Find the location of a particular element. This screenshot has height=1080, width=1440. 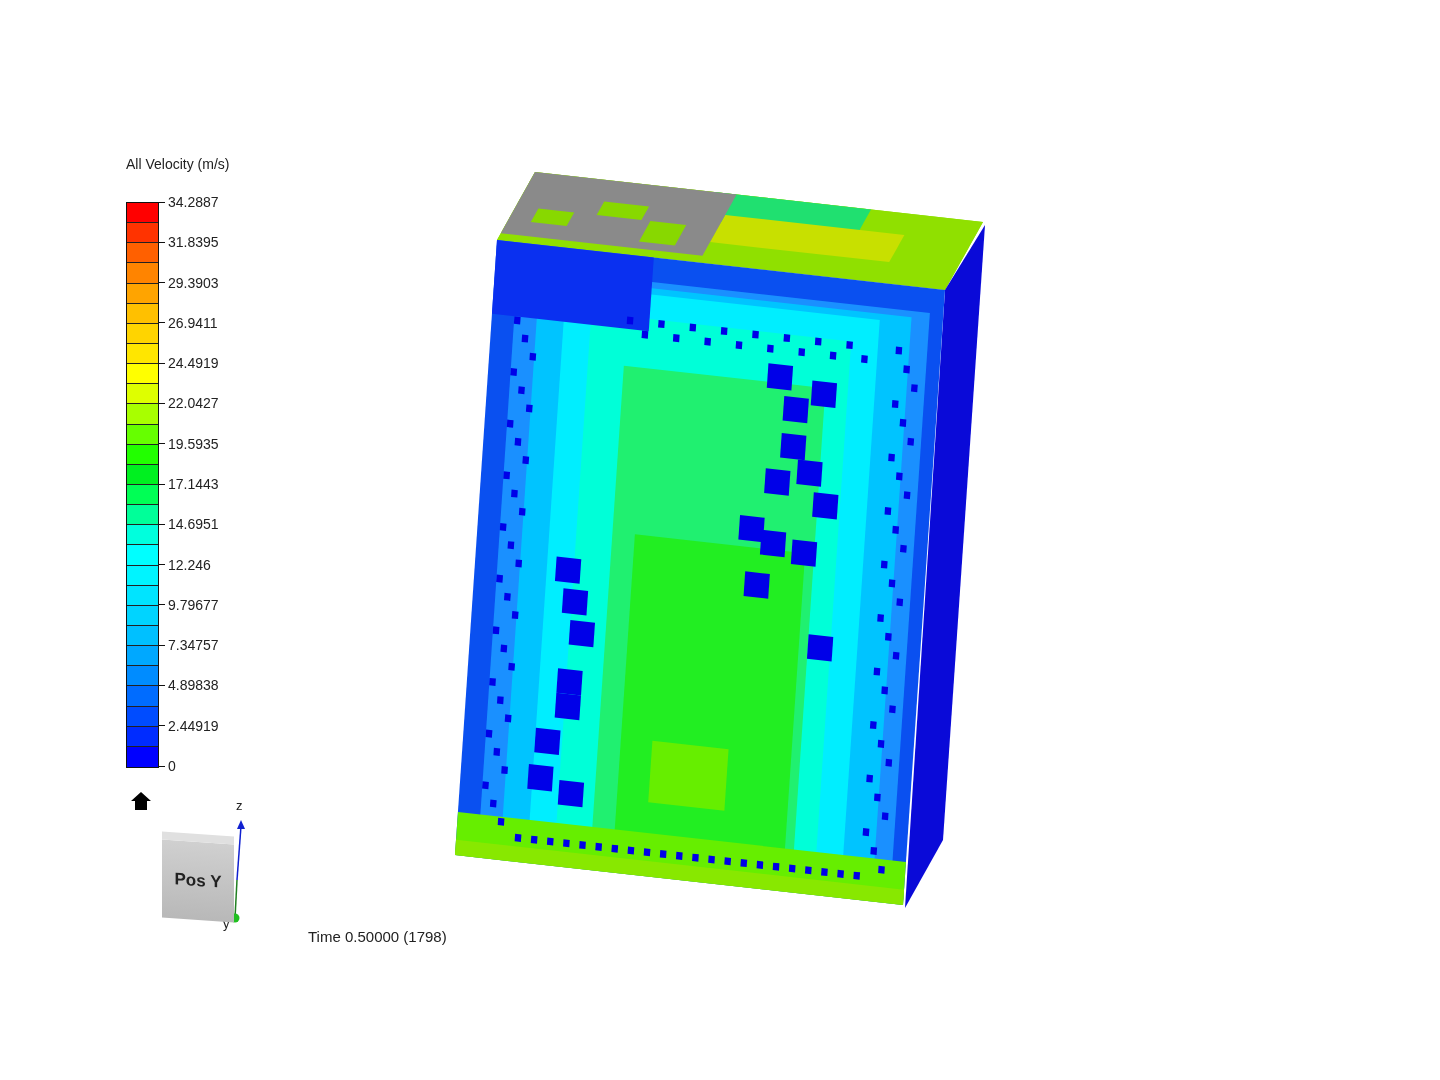

scale-value: 17.1443 is located at coordinates (193, 484).